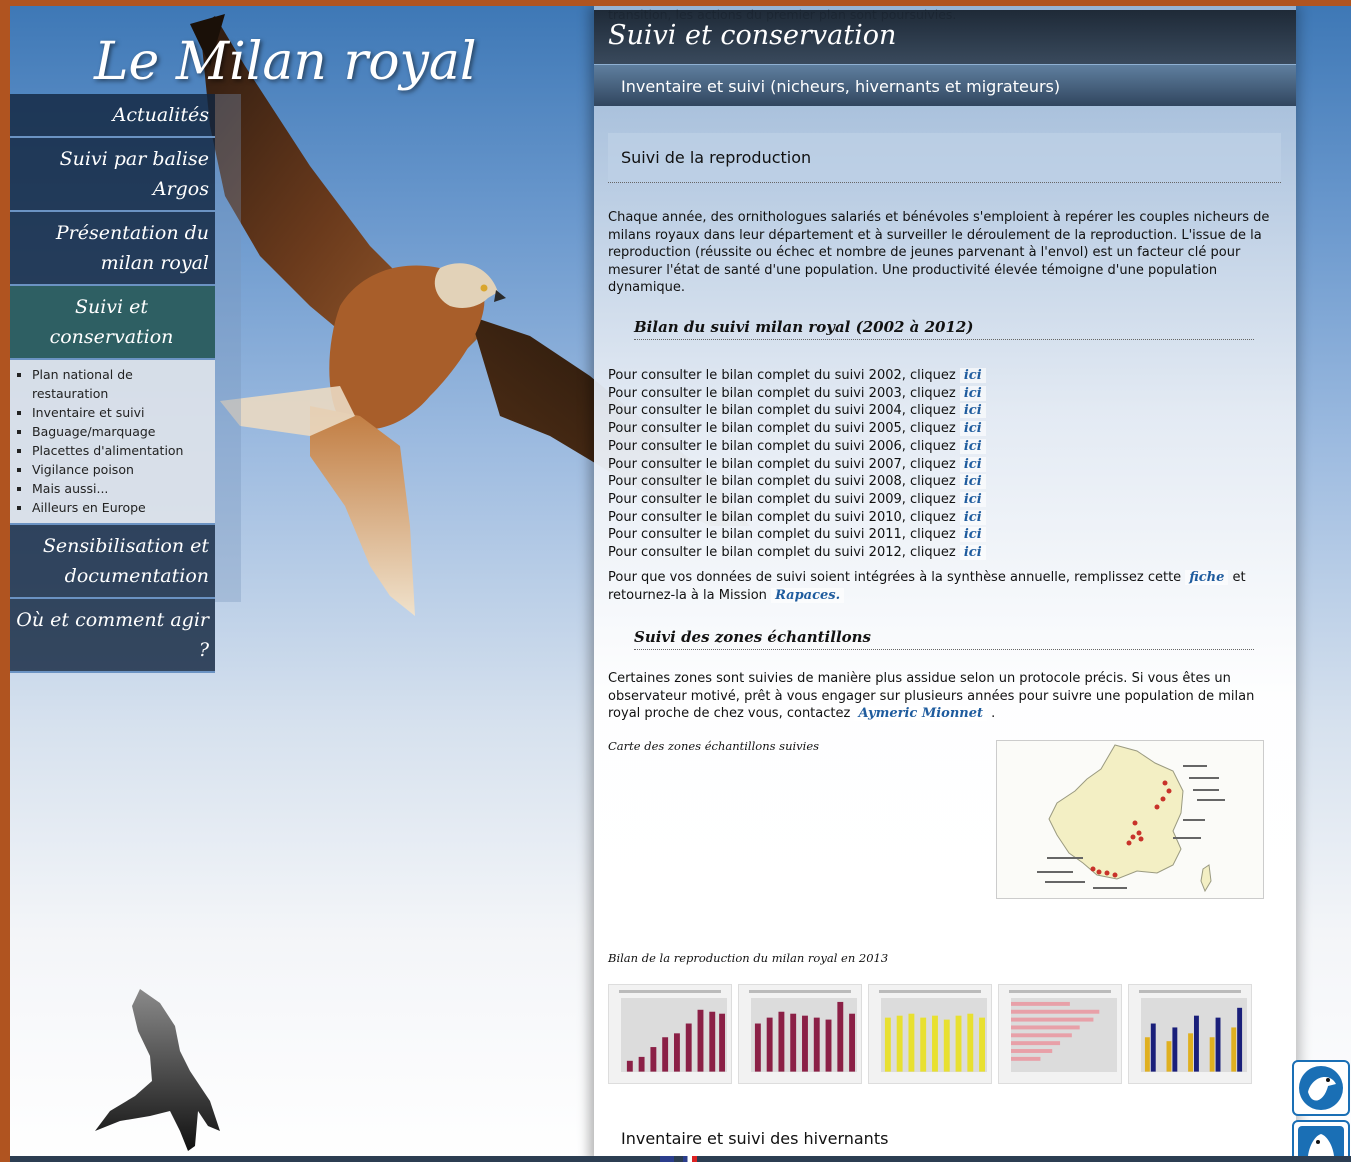 The image size is (1351, 1162). Describe the element at coordinates (972, 482) in the screenshot. I see `report-link-2008: ici` at that location.